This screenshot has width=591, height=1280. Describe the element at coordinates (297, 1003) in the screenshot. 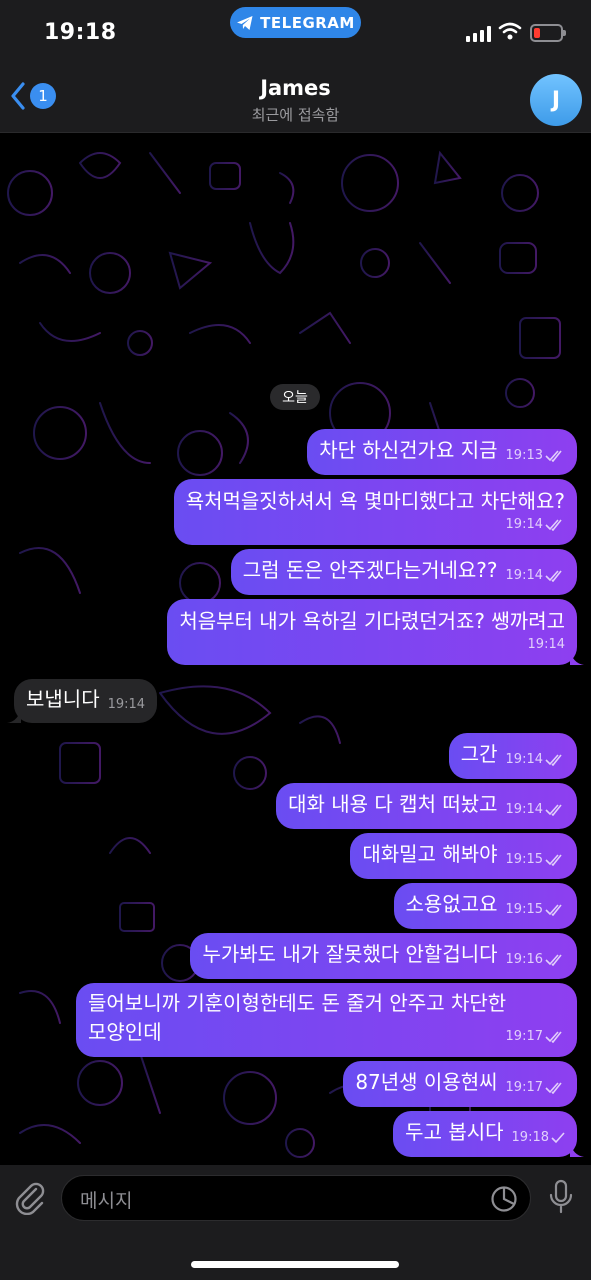

I see `message-text: 들어보니까 기훈이형한테도 돈 줄거 안주고 차단한` at that location.